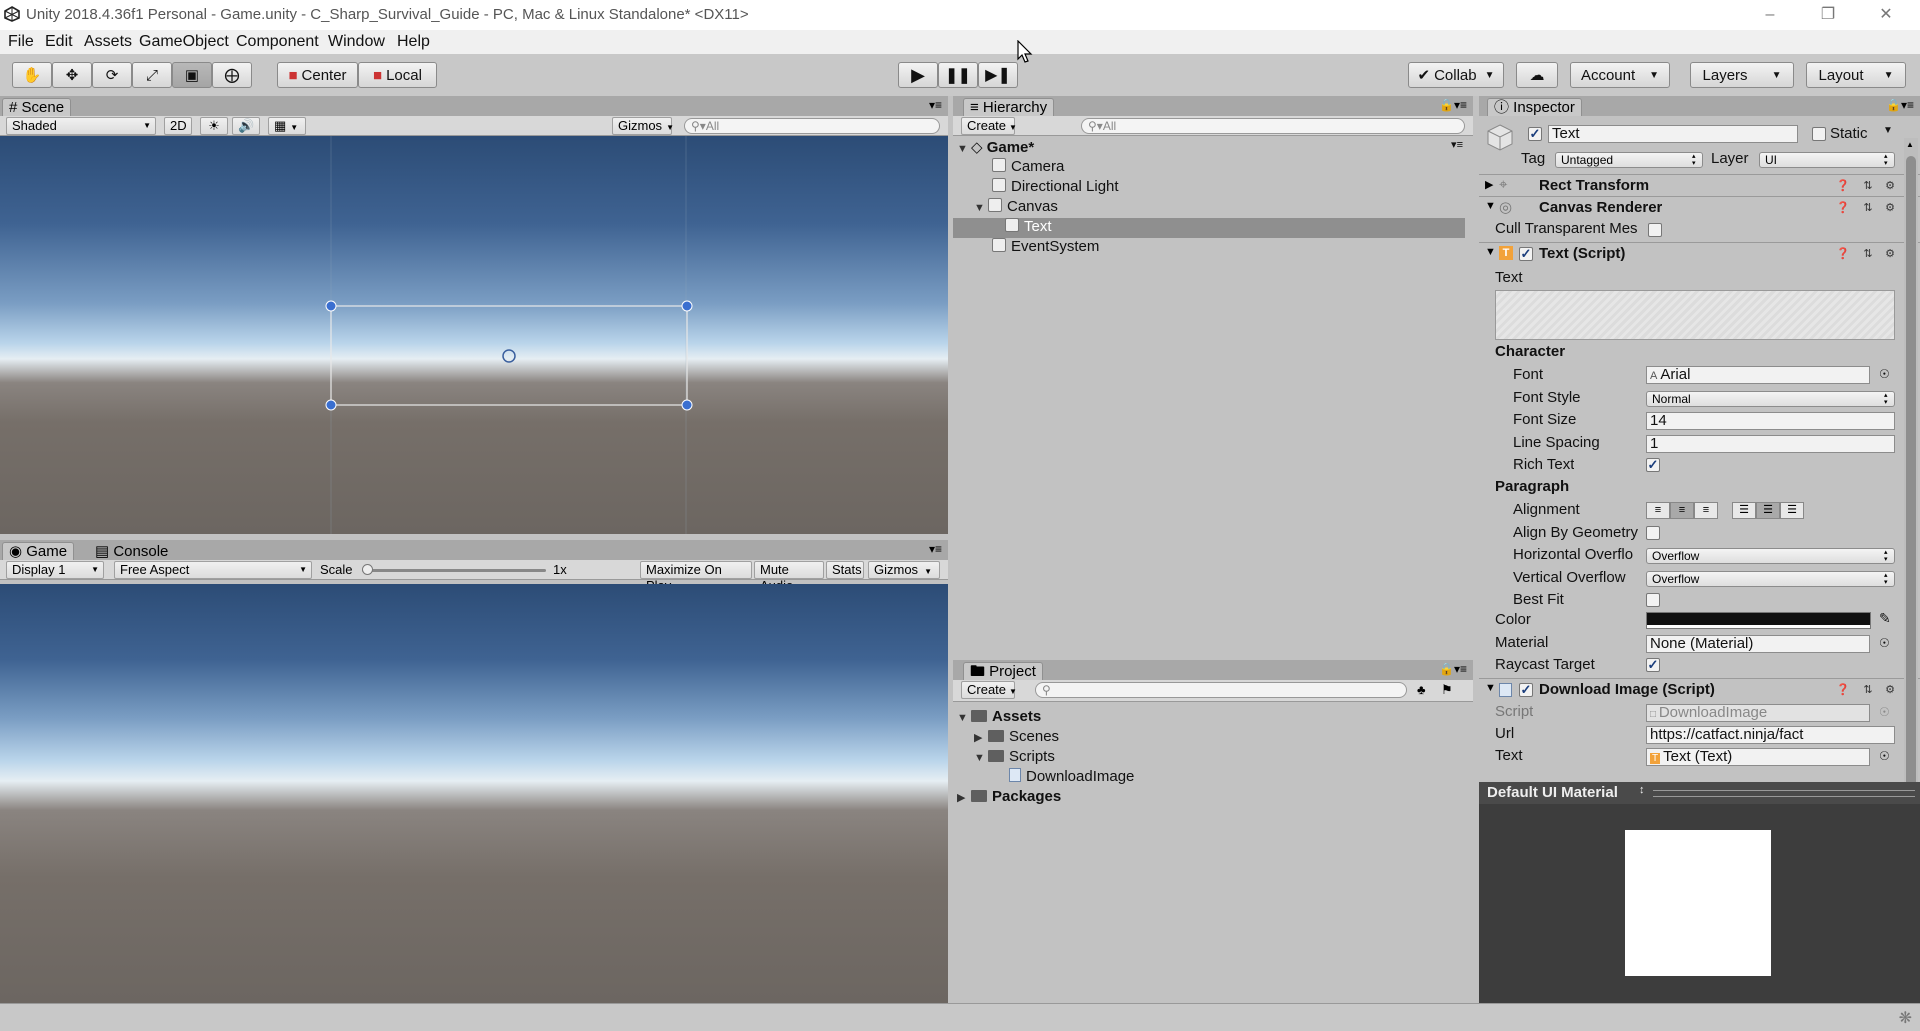  I want to click on pause-button: ❚❚, so click(958, 75).